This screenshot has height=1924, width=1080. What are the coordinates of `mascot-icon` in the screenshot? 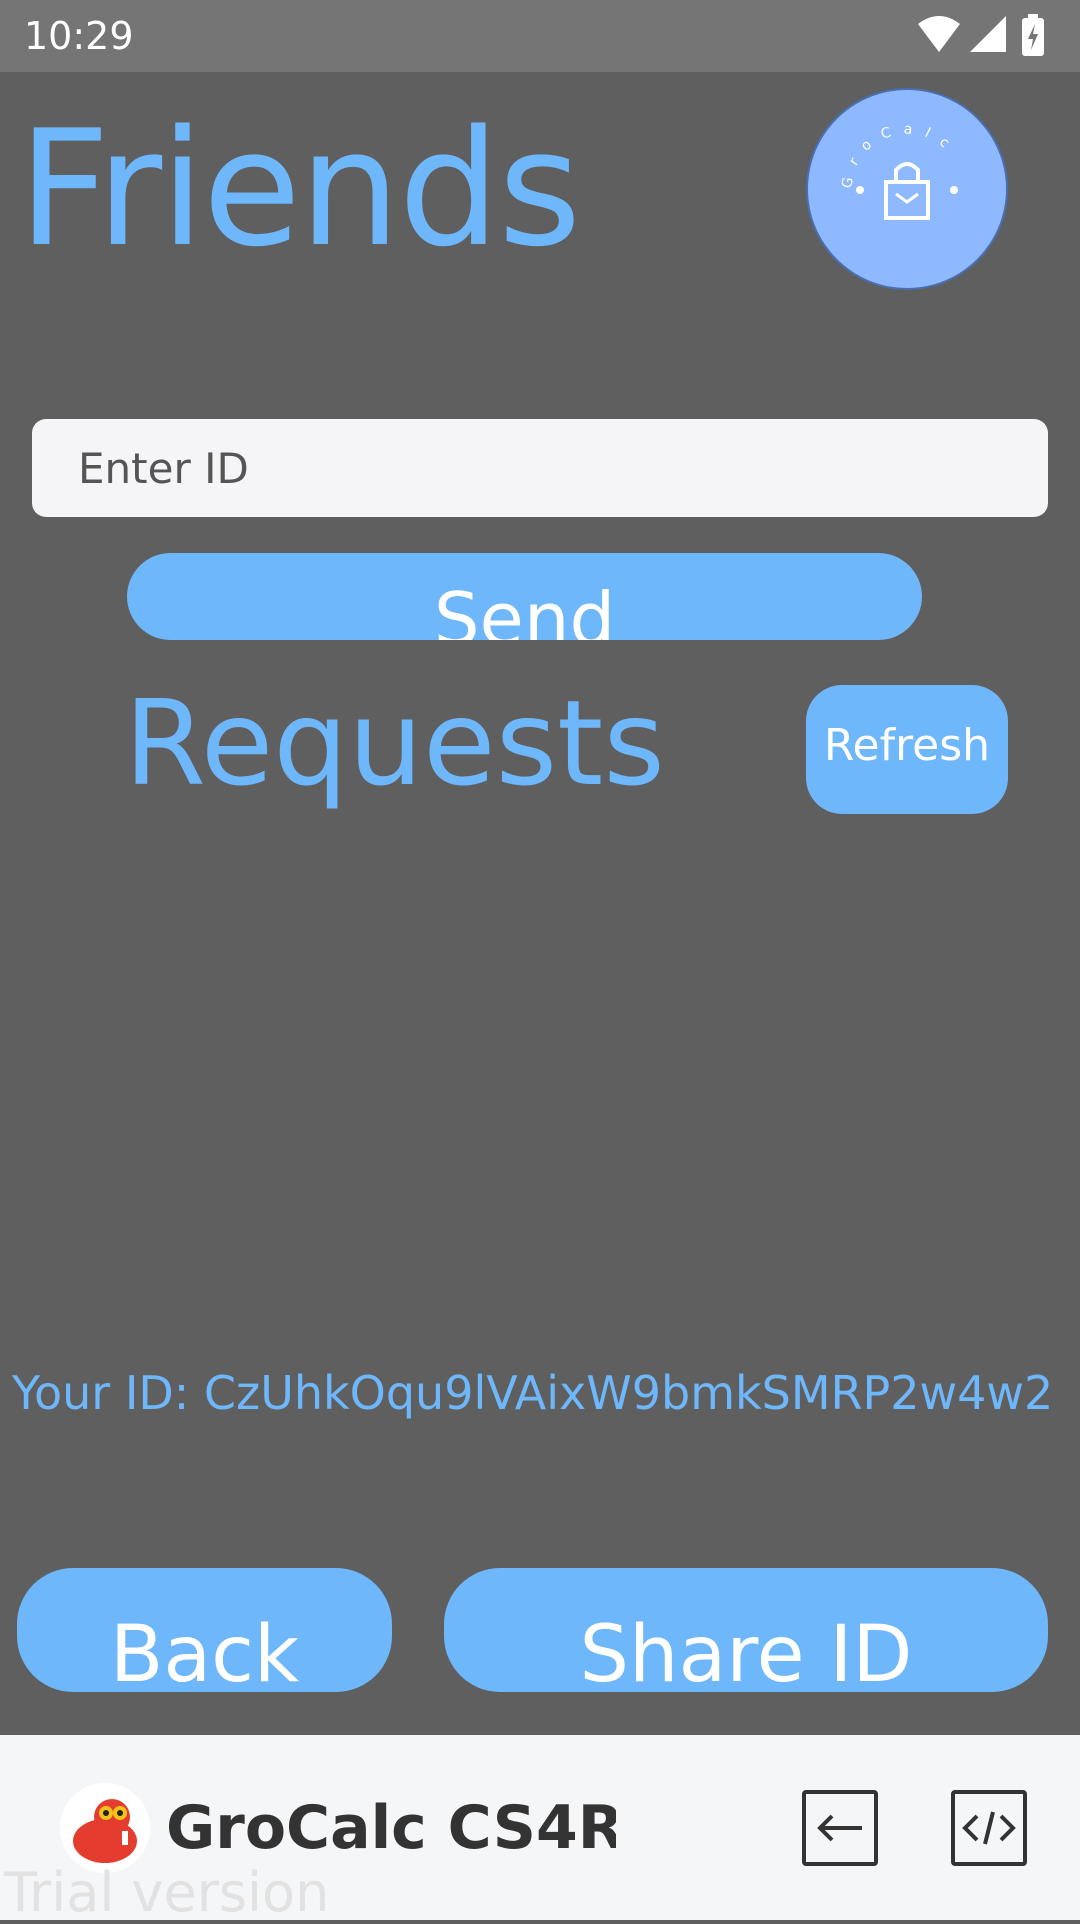 It's located at (105, 1831).